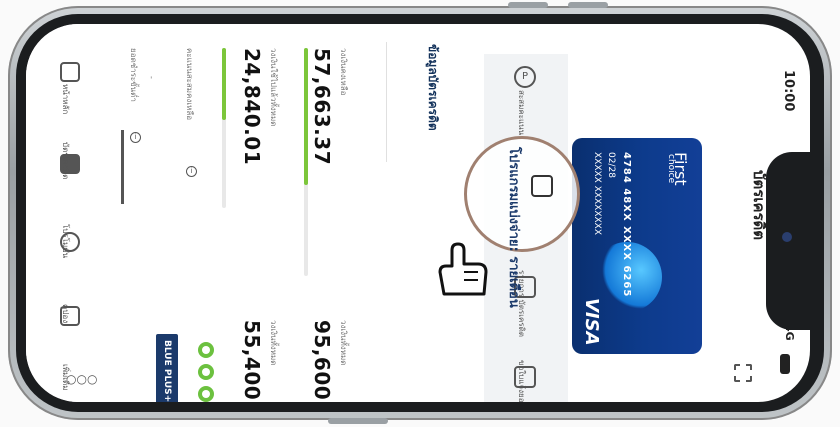  Describe the element at coordinates (122, 167) in the screenshot. I see `active-tab-indicator` at that location.